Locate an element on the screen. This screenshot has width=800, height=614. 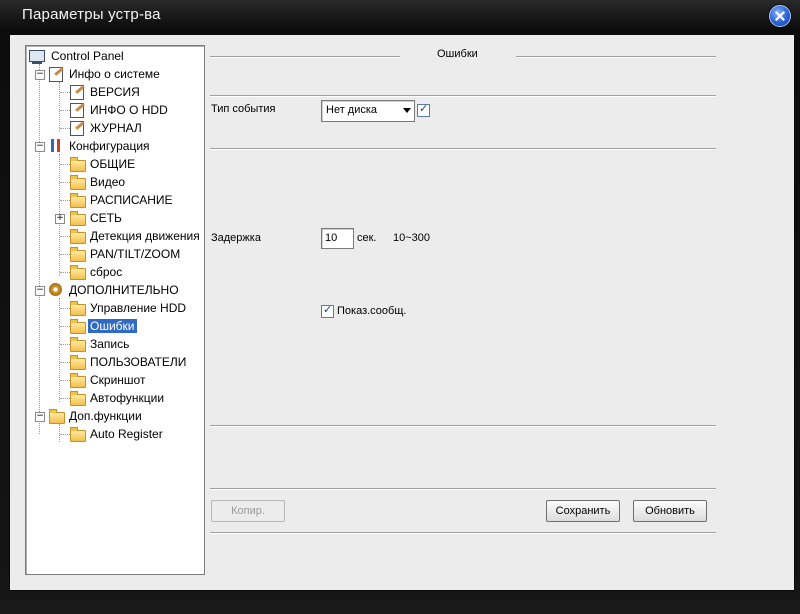
tree-item-label: Управление HDD is located at coordinates (138, 308).